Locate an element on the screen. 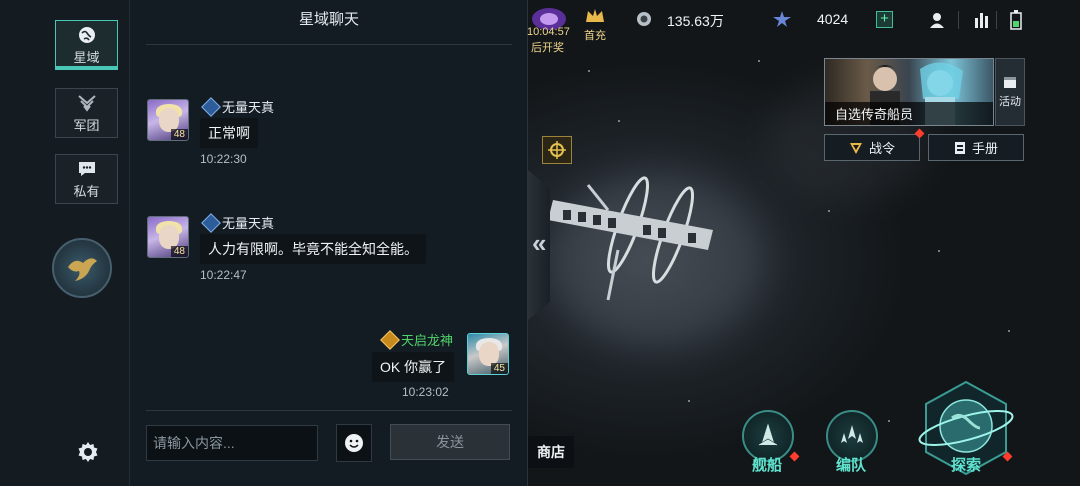 The width and height of the screenshot is (1080, 486). phoenix-icon is located at coordinates (82, 269).